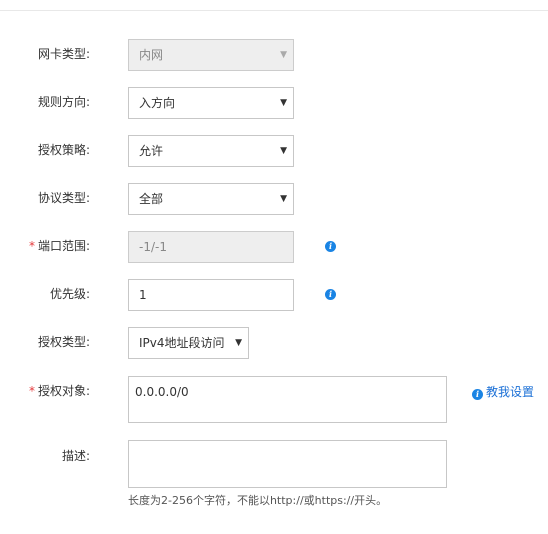  Describe the element at coordinates (151, 199) in the screenshot. I see `protocol-value: 全部` at that location.